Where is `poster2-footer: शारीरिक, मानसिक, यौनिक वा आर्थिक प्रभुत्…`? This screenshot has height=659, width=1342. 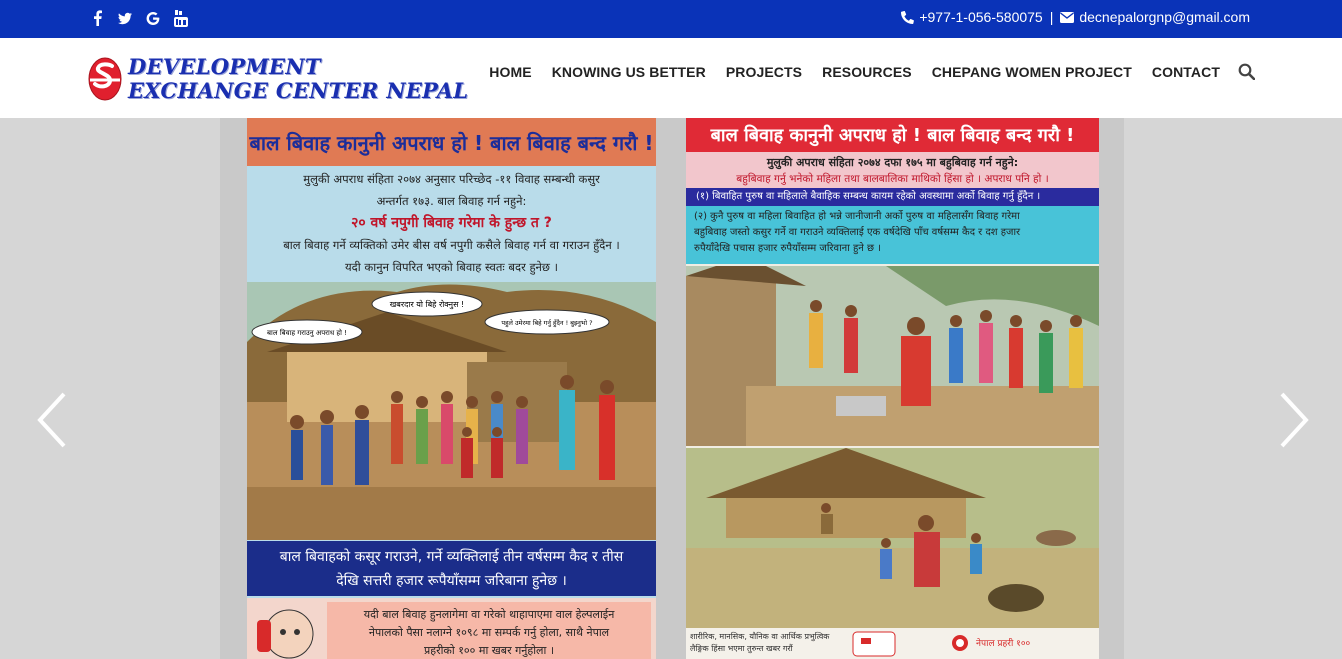 poster2-footer: शारीरिक, मानसिक, यौनिक वा आर्थिक प्रभुत्… is located at coordinates (892, 643).